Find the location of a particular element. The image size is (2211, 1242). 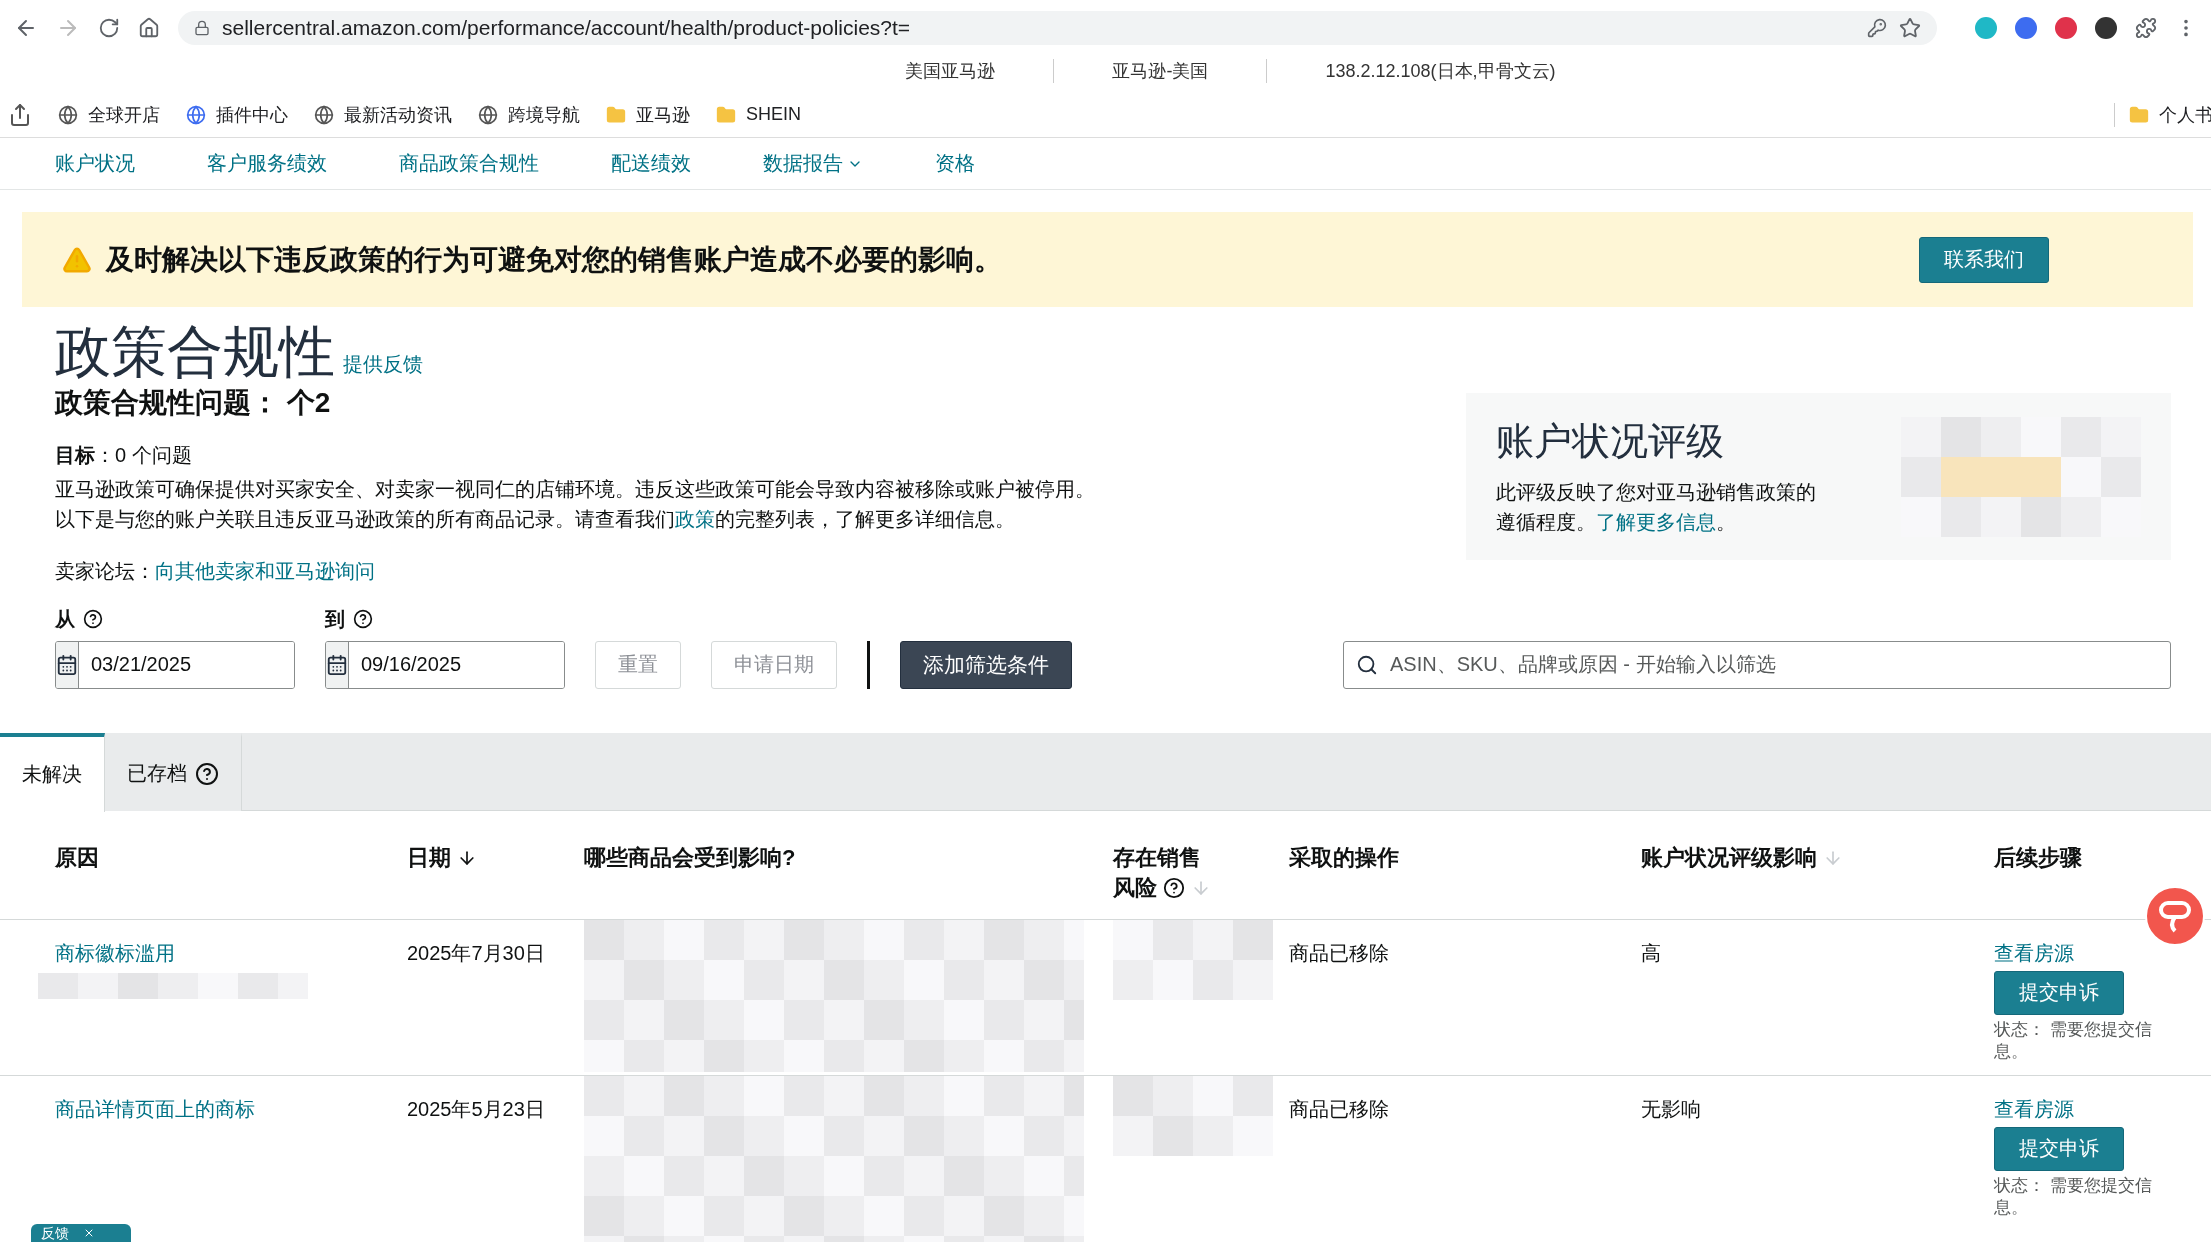

bookmark: 个人书 is located at coordinates (2162, 114).